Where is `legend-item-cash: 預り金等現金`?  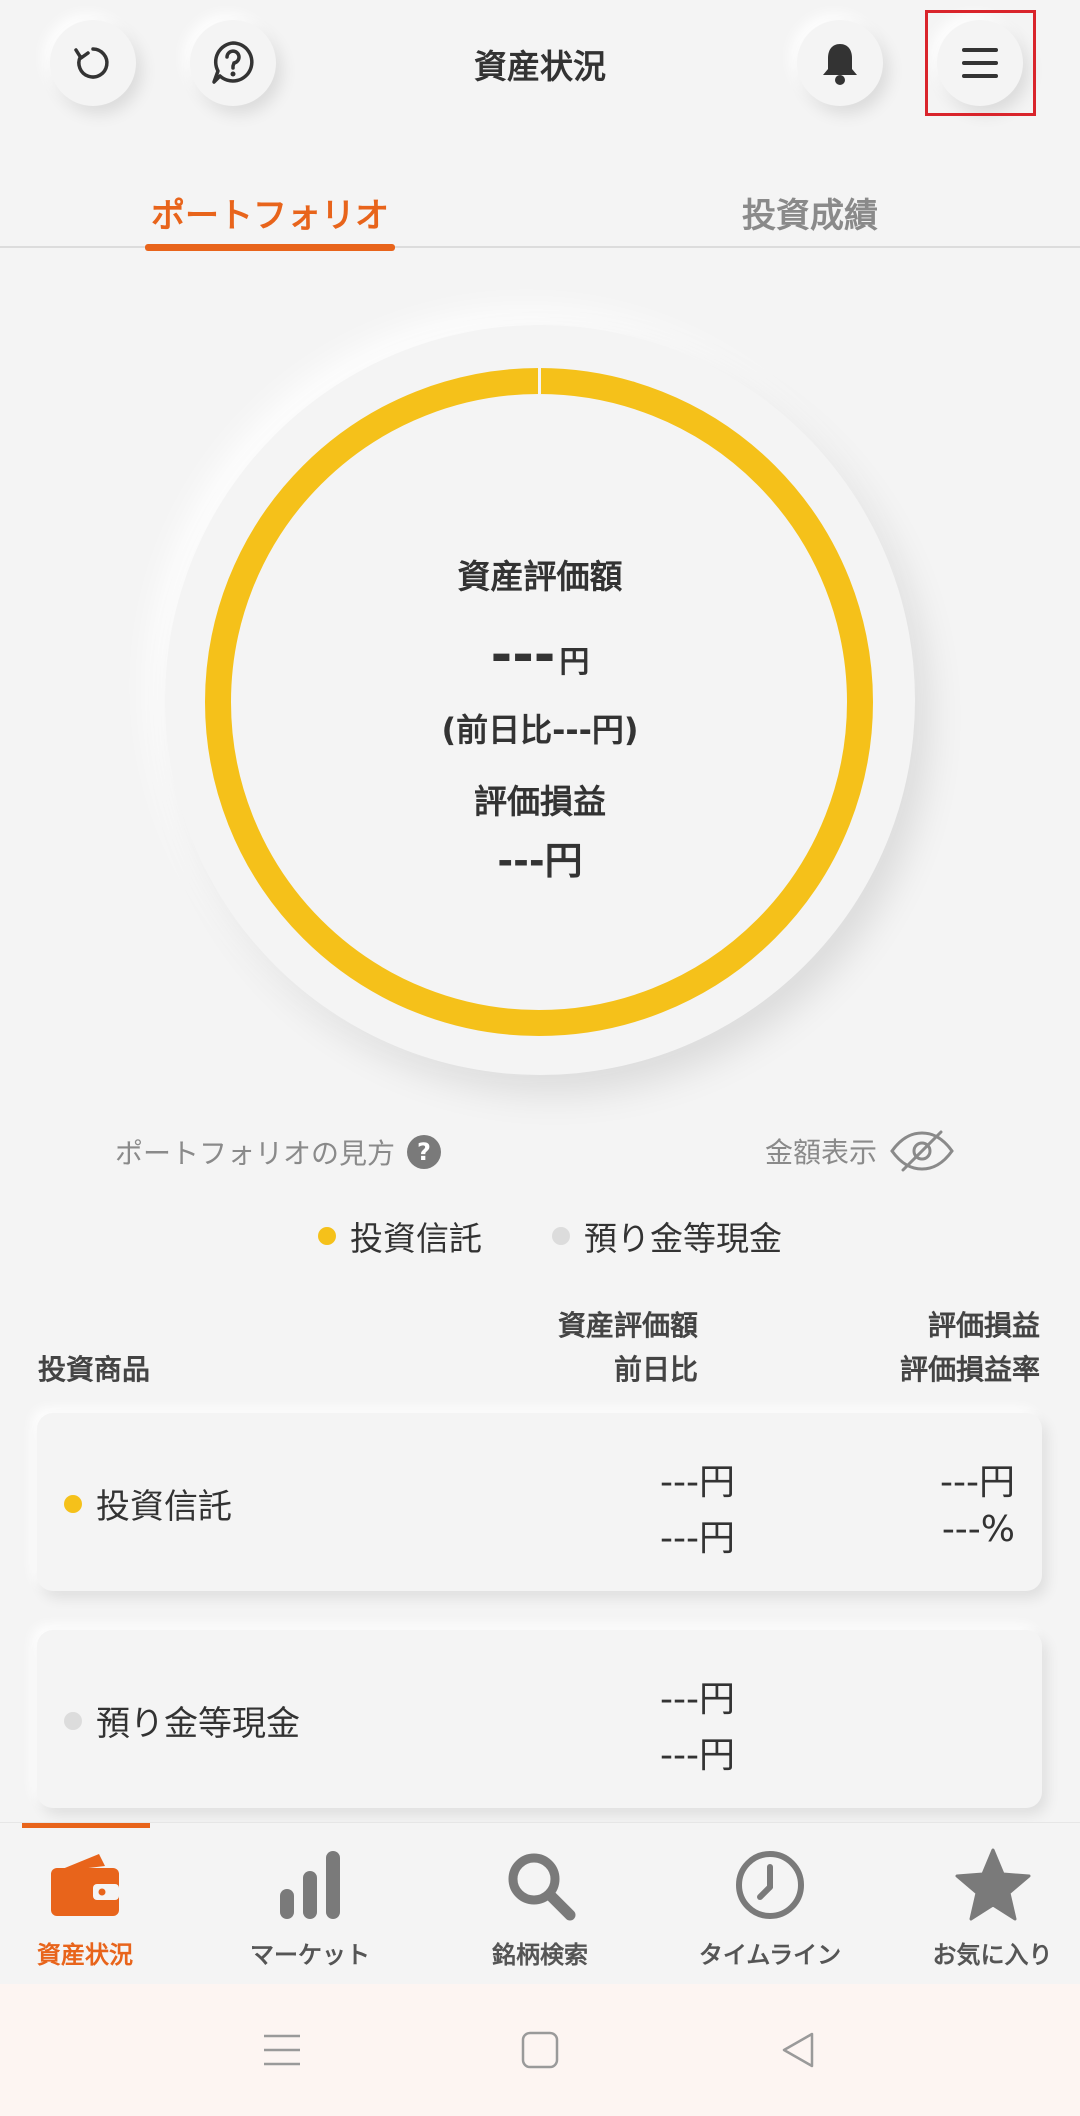 legend-item-cash: 預り金等現金 is located at coordinates (667, 1236).